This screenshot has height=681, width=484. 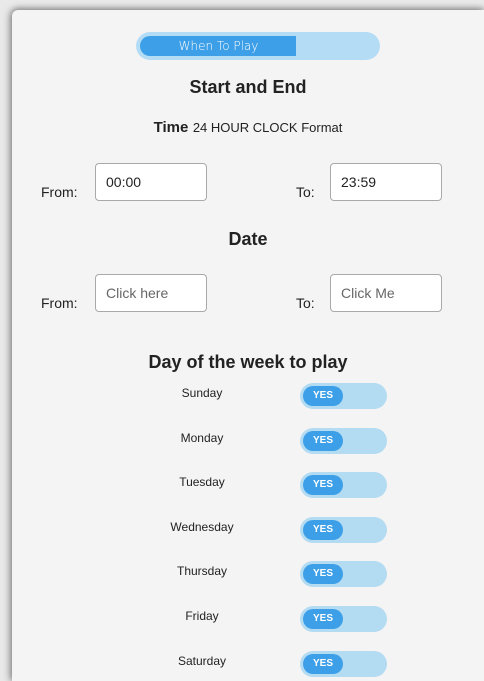 I want to click on day-toggle-saturday: YES, so click(x=343, y=663).